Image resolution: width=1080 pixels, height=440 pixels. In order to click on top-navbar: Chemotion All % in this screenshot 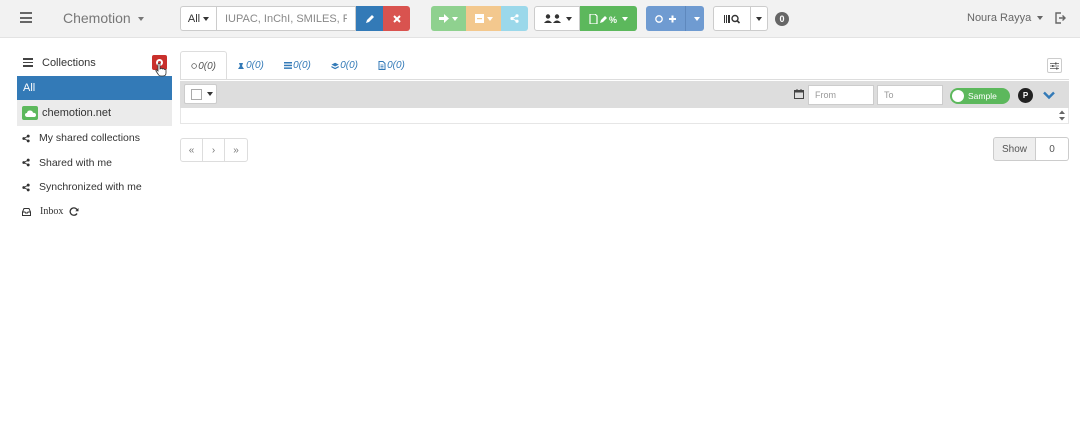, I will do `click(540, 19)`.